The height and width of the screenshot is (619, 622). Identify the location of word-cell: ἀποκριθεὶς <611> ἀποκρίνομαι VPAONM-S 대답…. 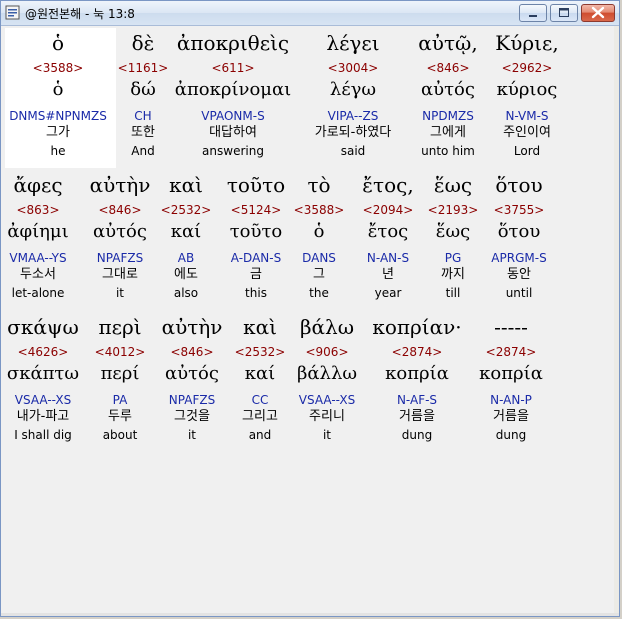
(233, 98).